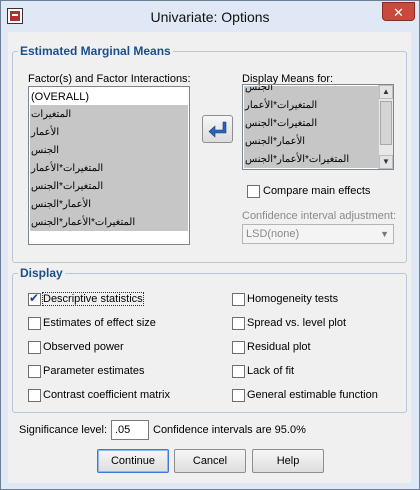  What do you see at coordinates (34, 395) in the screenshot?
I see `contrast-matrix-checkbox` at bounding box center [34, 395].